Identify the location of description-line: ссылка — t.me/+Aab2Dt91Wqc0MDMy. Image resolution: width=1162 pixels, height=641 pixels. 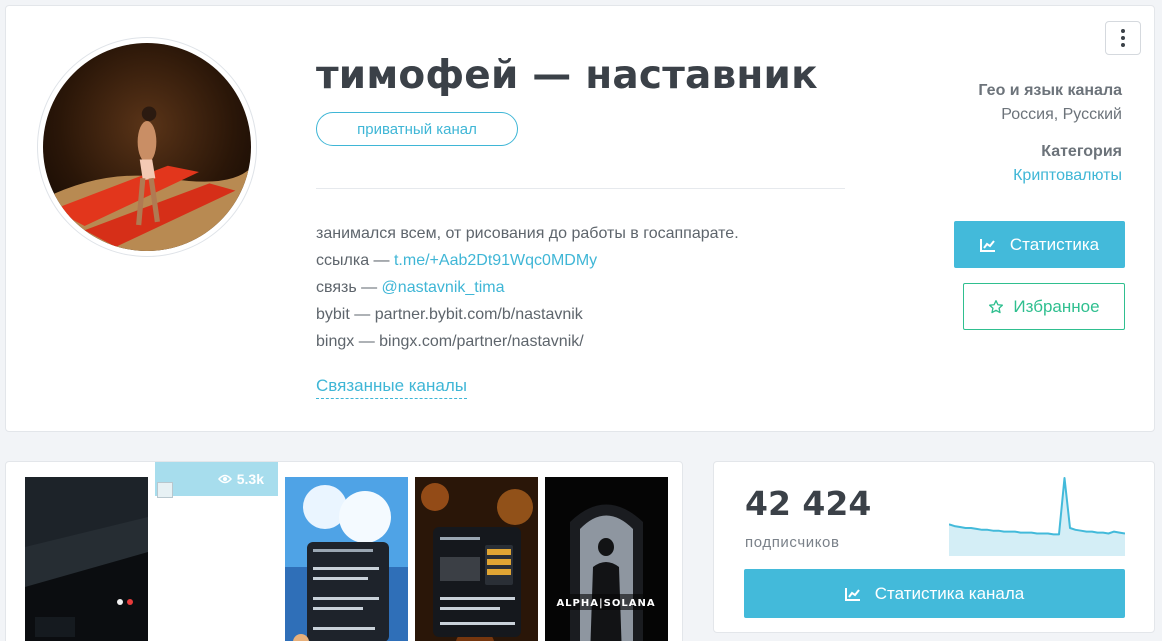
(527, 260).